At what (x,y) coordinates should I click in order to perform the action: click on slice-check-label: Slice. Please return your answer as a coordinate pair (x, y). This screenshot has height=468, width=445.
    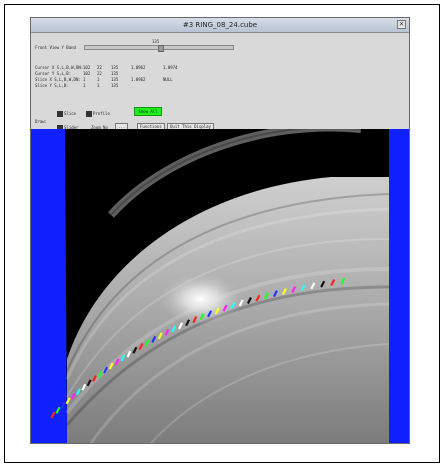
    Looking at the image, I should click on (70, 113).